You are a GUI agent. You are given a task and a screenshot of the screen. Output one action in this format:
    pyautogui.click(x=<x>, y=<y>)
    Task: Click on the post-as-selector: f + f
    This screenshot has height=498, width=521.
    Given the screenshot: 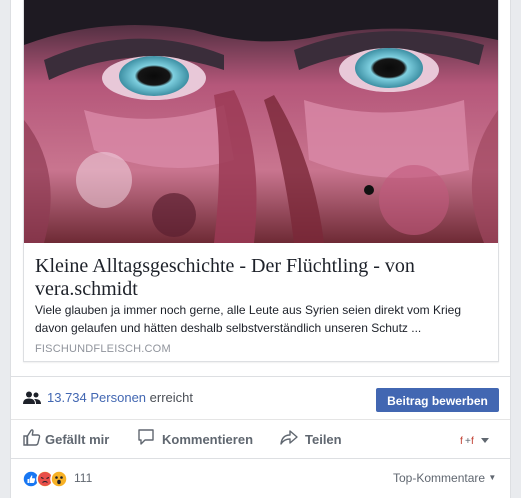 What is the action you would take?
    pyautogui.click(x=477, y=440)
    